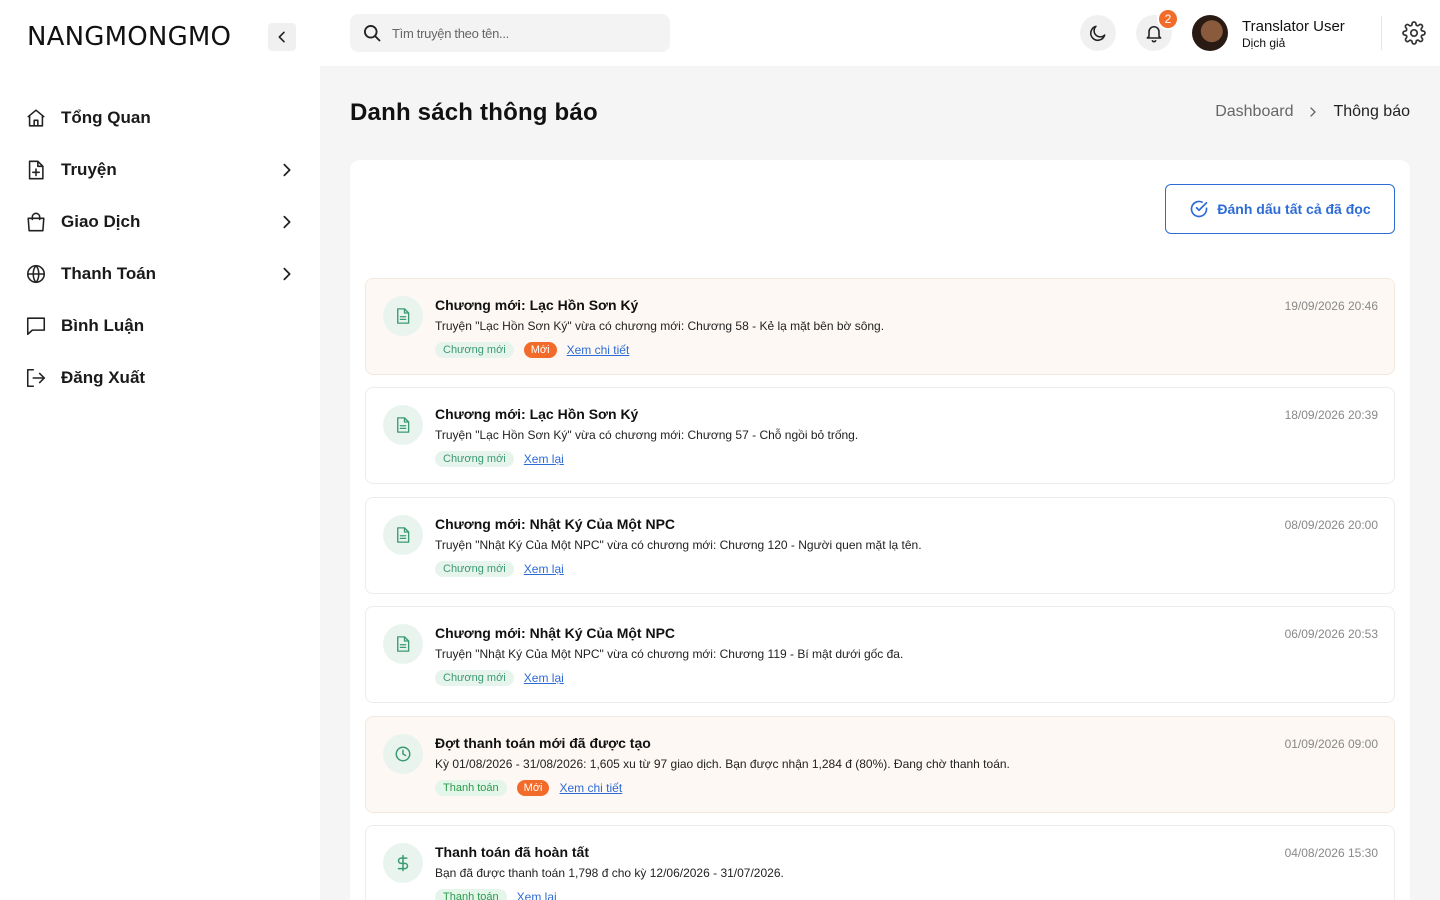 The width and height of the screenshot is (1440, 900). What do you see at coordinates (512, 852) in the screenshot?
I see `notification-title: Thanh toán đã hoàn tất` at bounding box center [512, 852].